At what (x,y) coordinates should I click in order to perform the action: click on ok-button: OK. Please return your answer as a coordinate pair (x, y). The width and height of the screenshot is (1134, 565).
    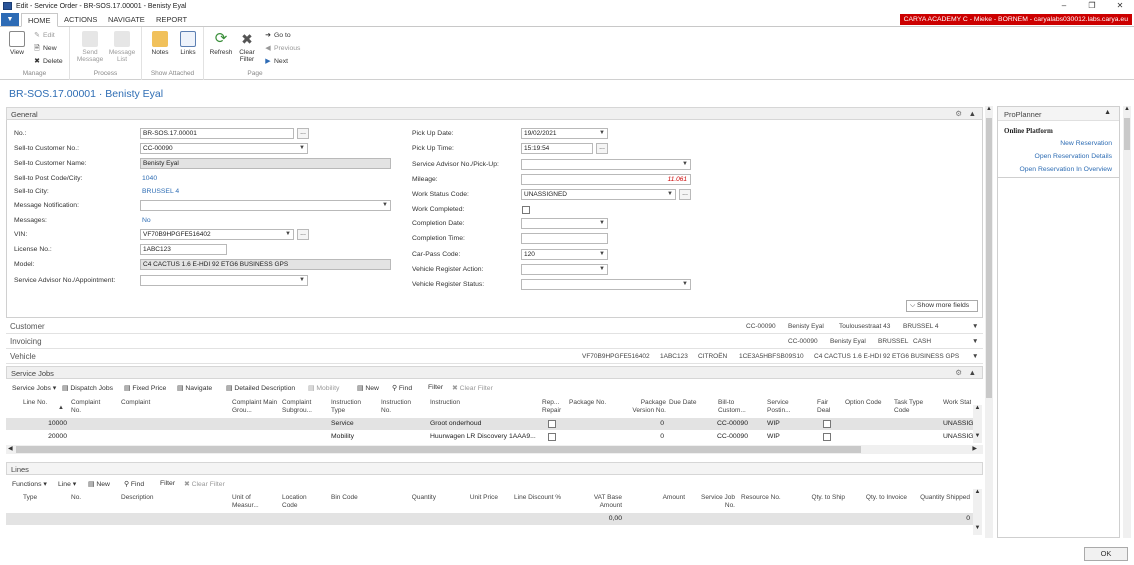
    Looking at the image, I should click on (1106, 554).